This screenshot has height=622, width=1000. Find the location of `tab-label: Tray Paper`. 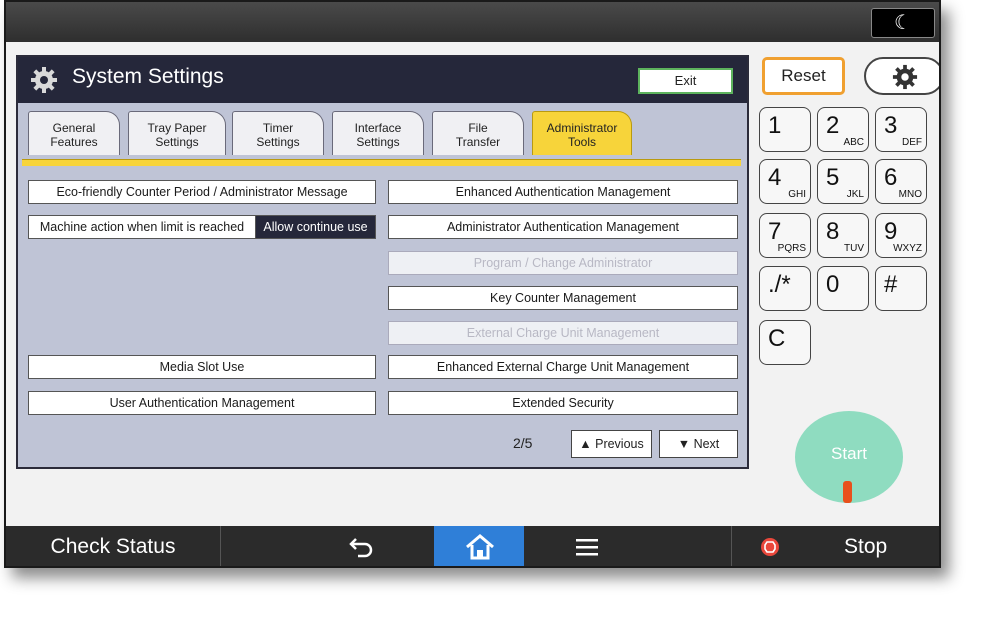

tab-label: Tray Paper is located at coordinates (177, 128).